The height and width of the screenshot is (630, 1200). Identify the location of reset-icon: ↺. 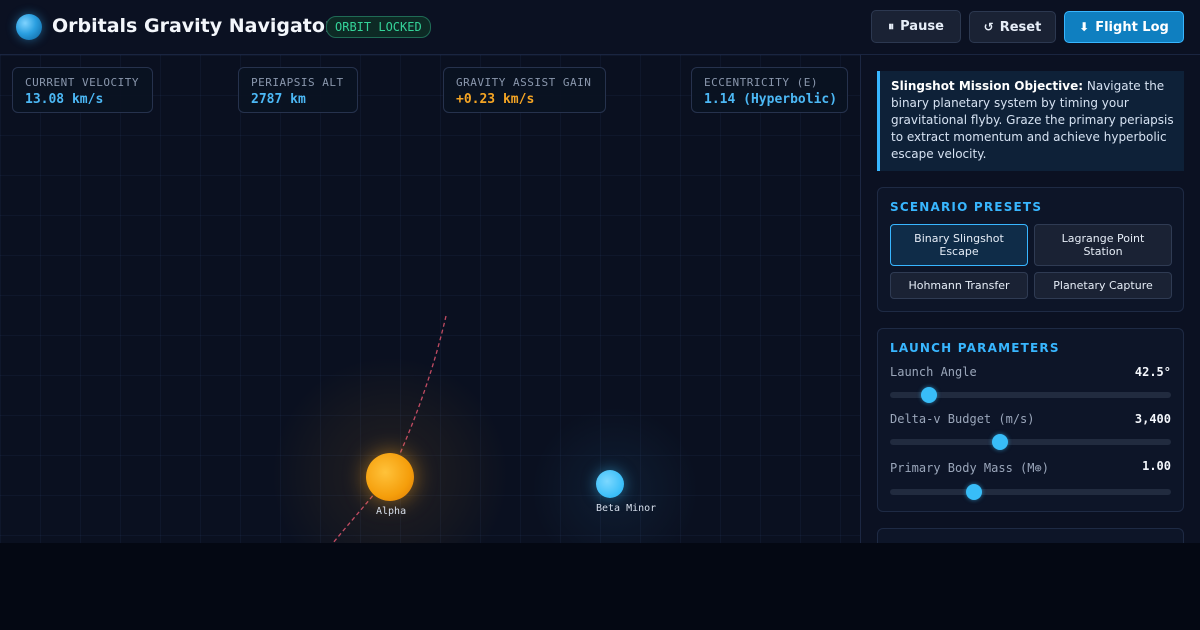
(988, 27).